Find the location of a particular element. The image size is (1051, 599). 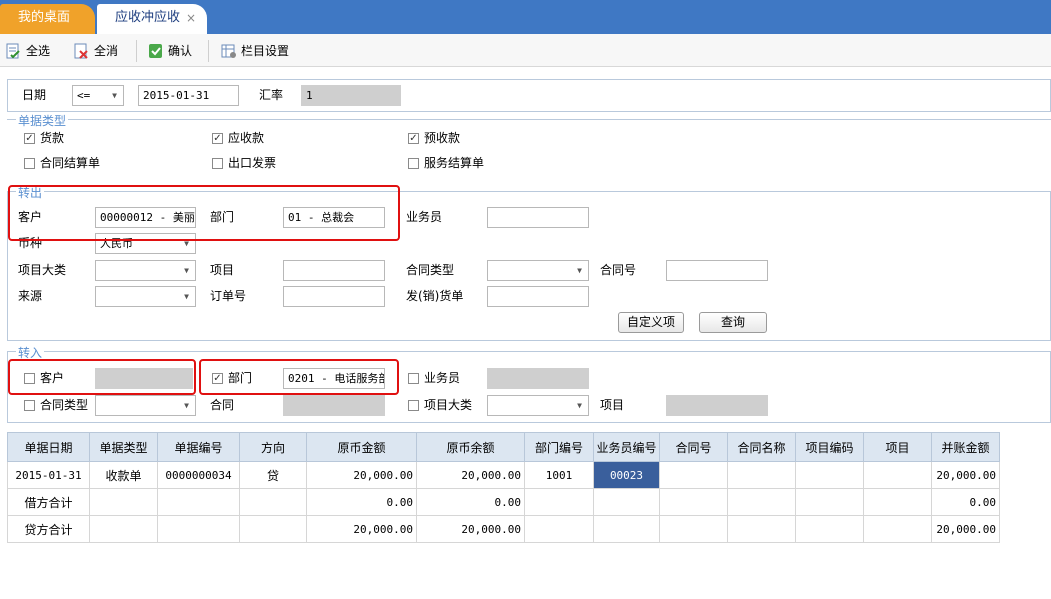

out-customer-label: 客户 is located at coordinates (30, 217).